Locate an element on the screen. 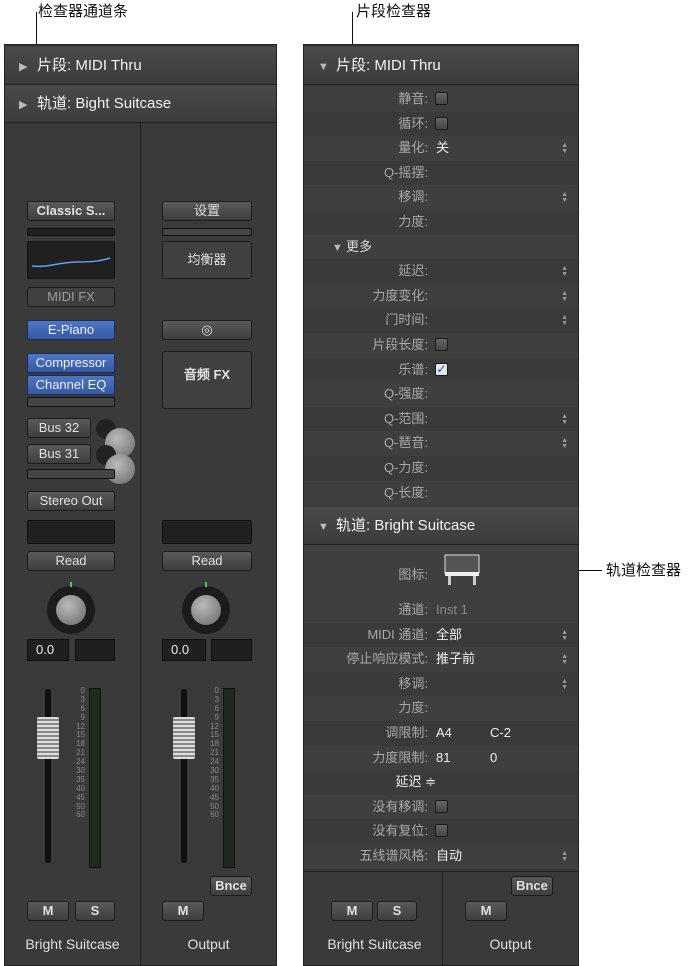 The height and width of the screenshot is (966, 694). eq-slot: 均衡器 is located at coordinates (207, 260).